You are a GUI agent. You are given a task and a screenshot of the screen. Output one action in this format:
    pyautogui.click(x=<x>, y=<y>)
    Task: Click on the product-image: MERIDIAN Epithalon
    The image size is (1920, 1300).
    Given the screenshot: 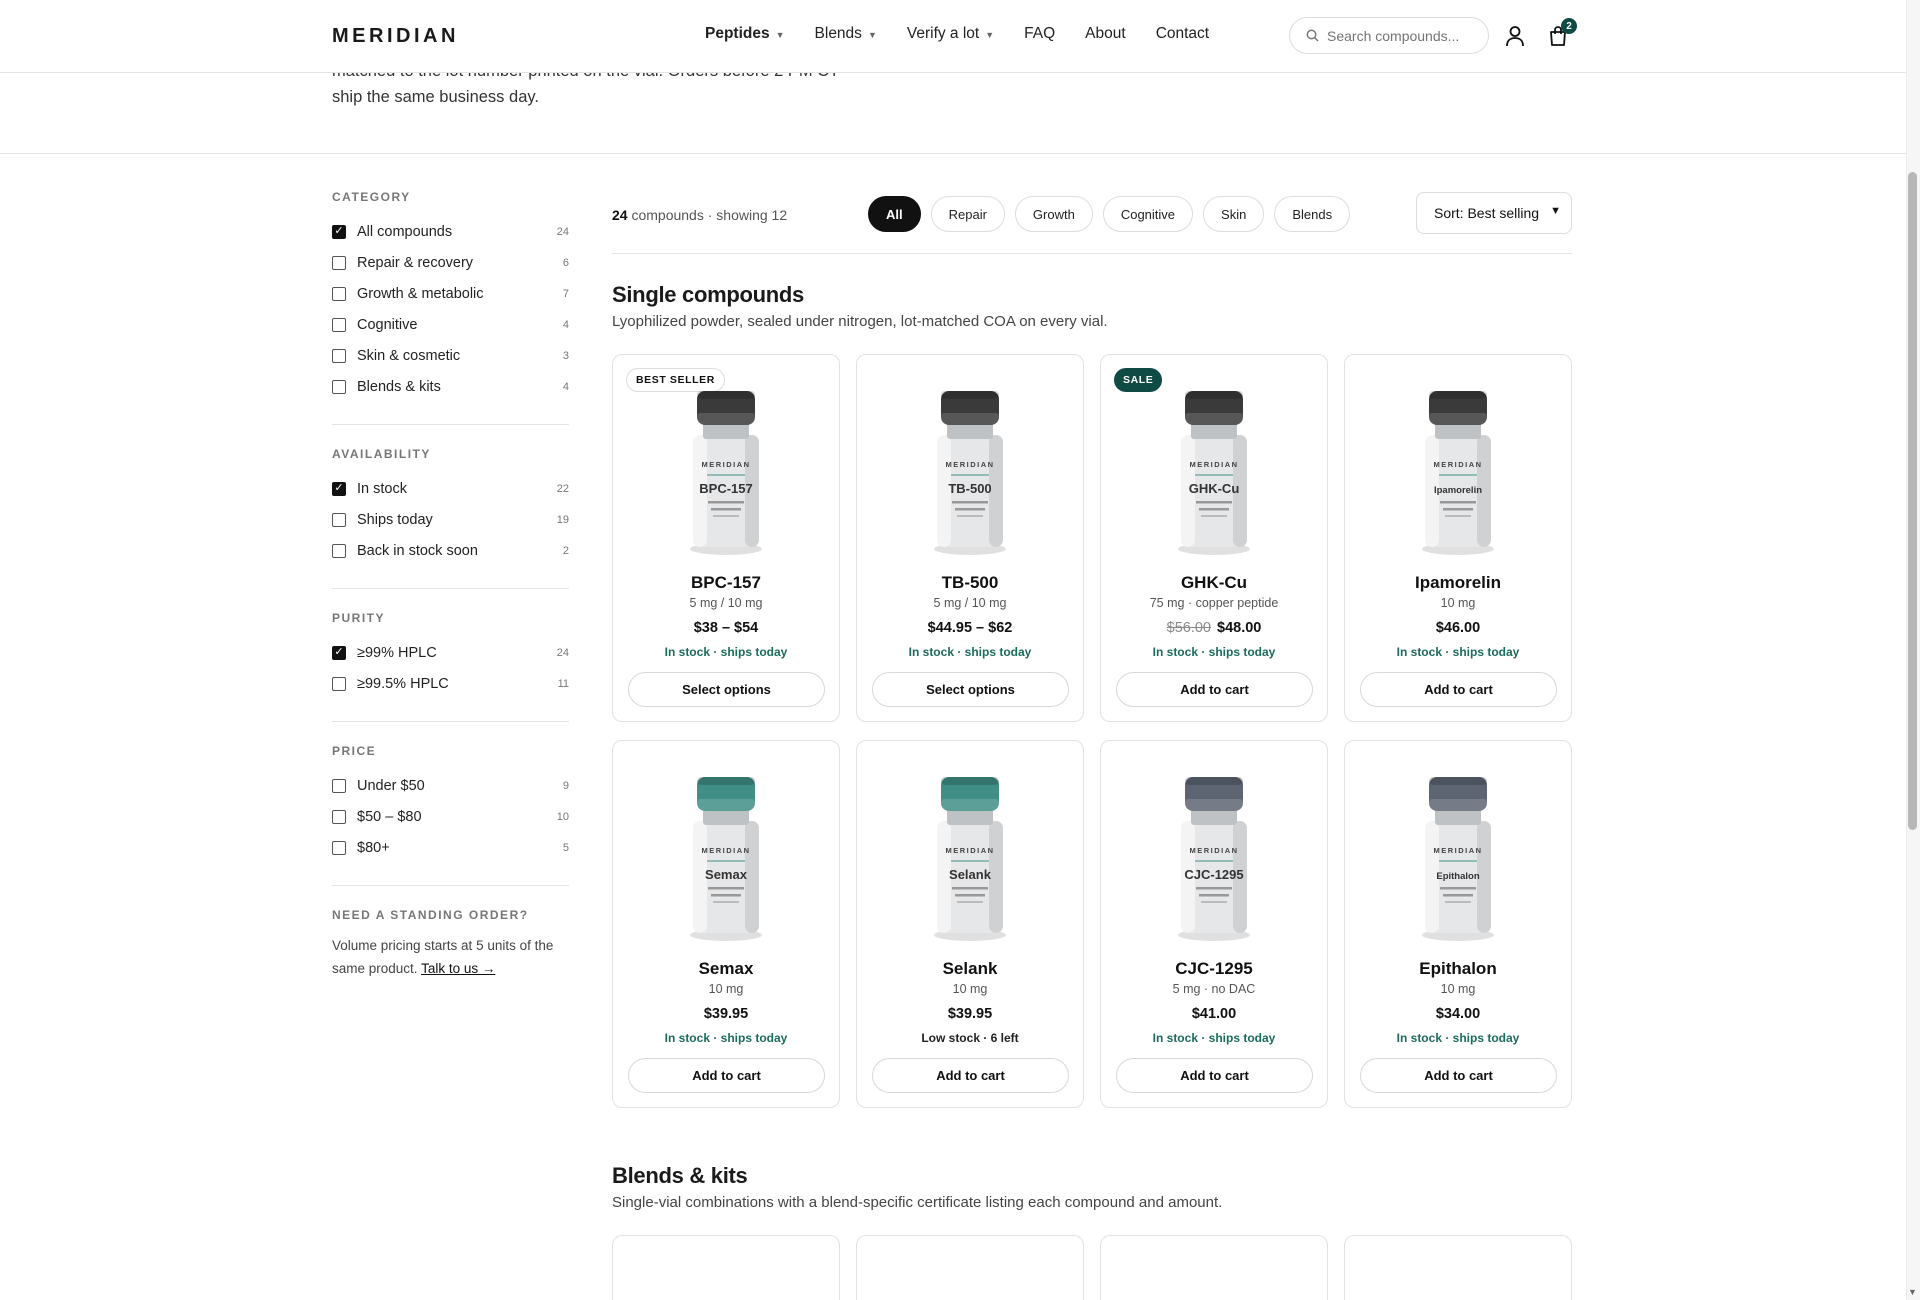 What is the action you would take?
    pyautogui.click(x=1458, y=860)
    